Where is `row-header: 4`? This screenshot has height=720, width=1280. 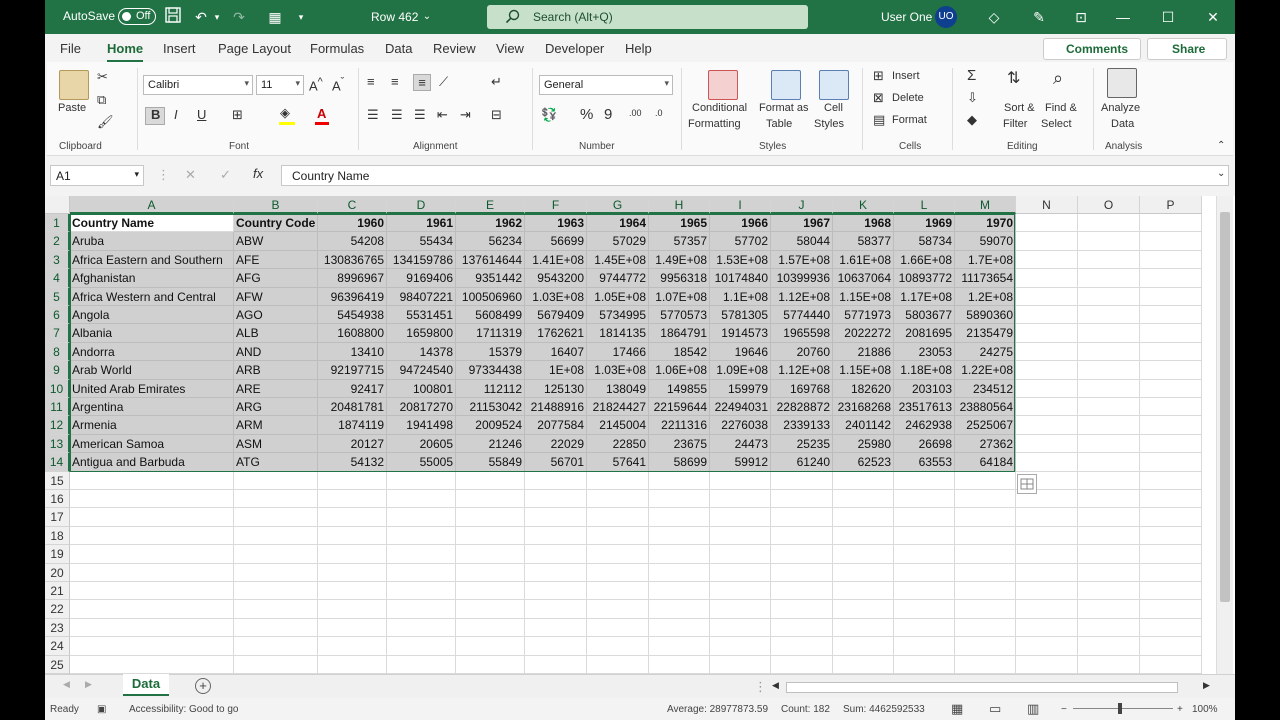 row-header: 4 is located at coordinates (57, 278).